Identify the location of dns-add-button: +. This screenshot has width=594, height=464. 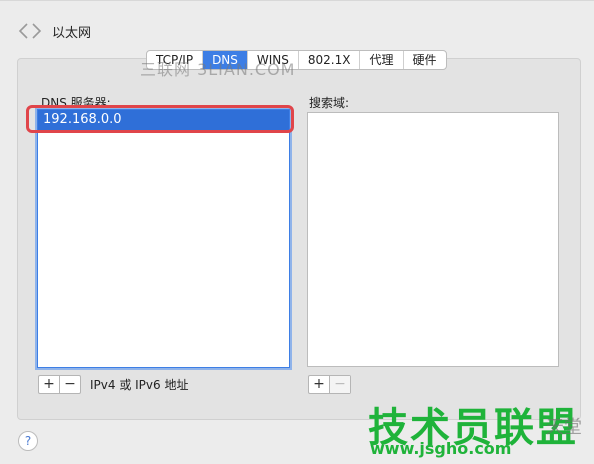
(49, 384).